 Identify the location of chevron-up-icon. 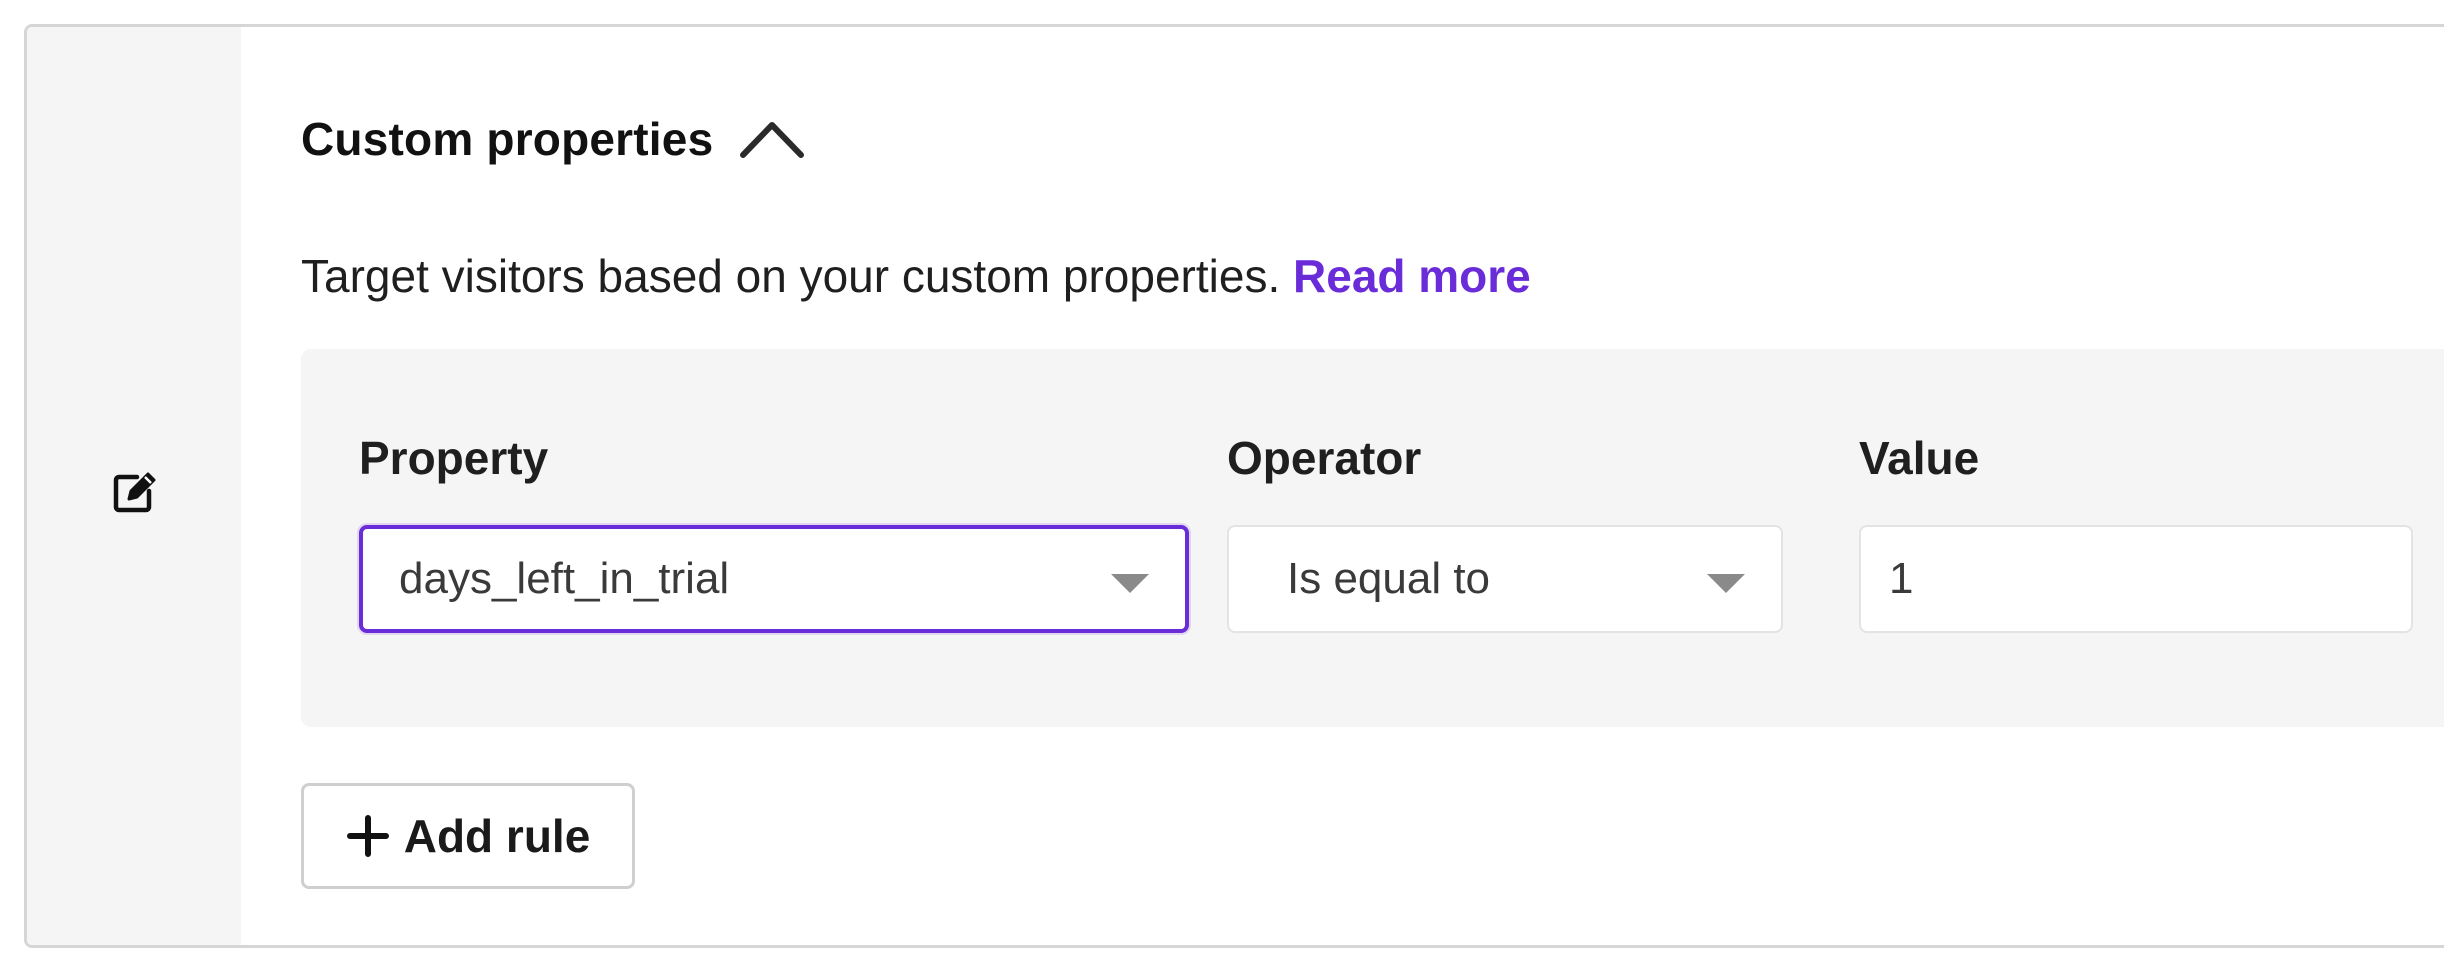
(772, 139).